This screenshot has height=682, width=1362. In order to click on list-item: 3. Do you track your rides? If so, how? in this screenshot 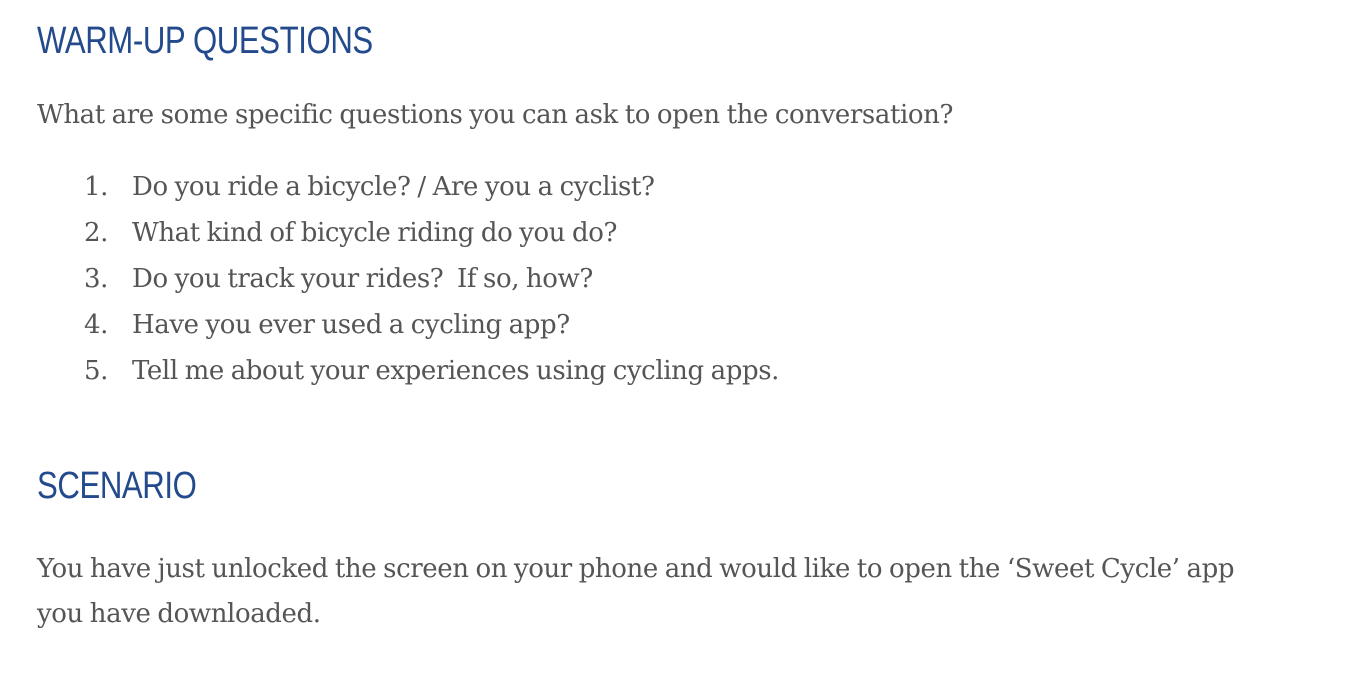, I will do `click(315, 284)`.